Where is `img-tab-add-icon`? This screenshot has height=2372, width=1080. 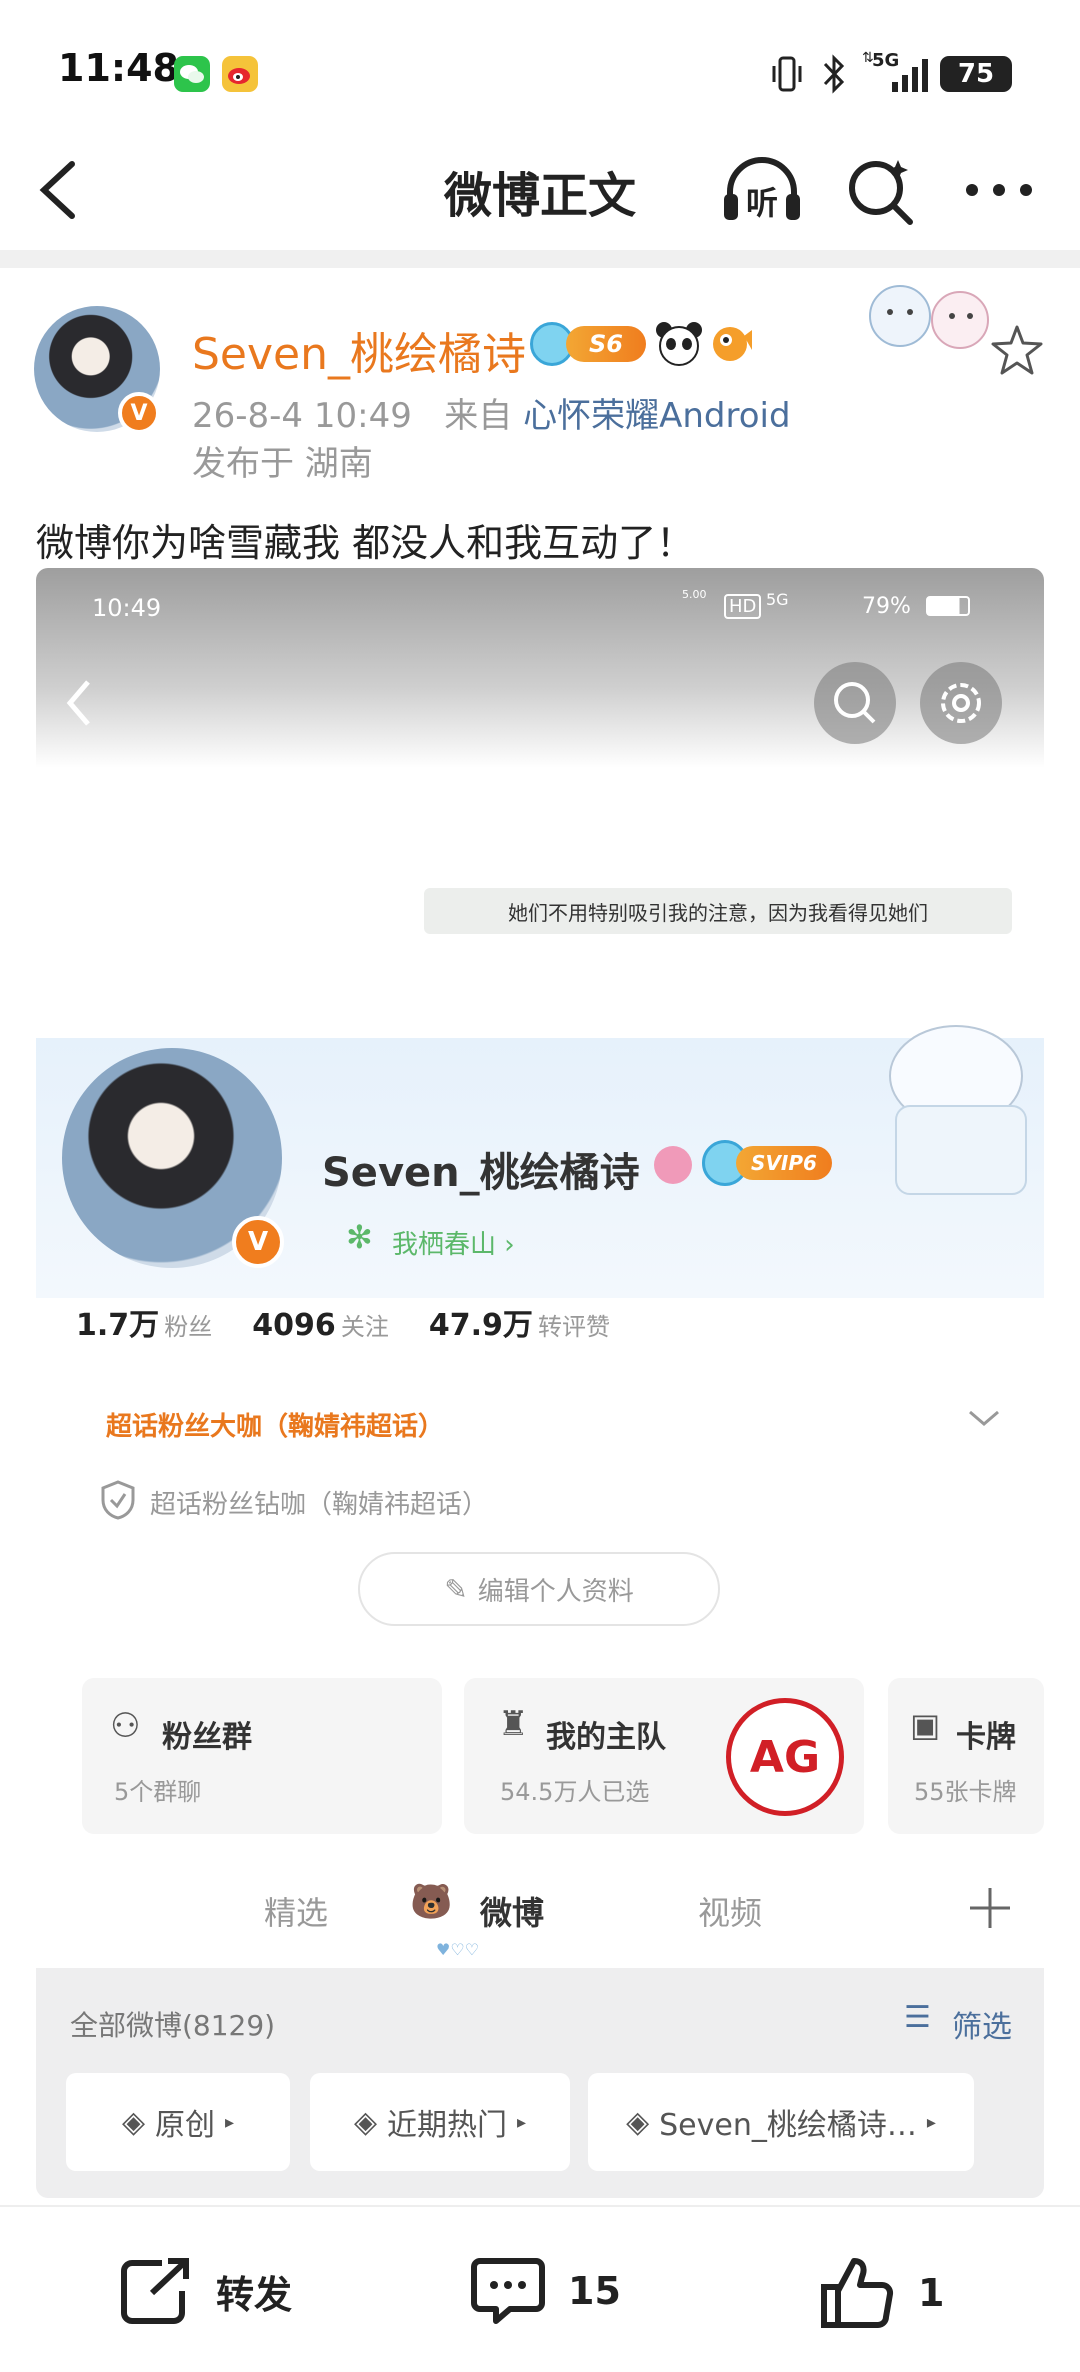 img-tab-add-icon is located at coordinates (990, 1908).